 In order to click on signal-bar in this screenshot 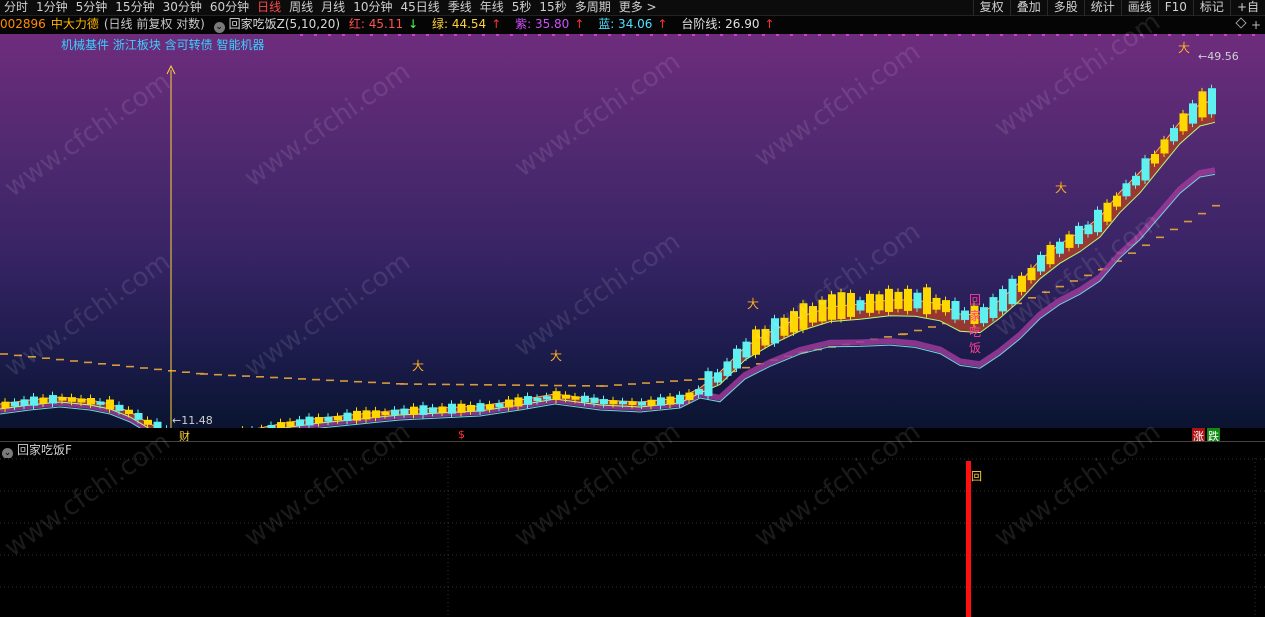, I will do `click(968, 539)`.